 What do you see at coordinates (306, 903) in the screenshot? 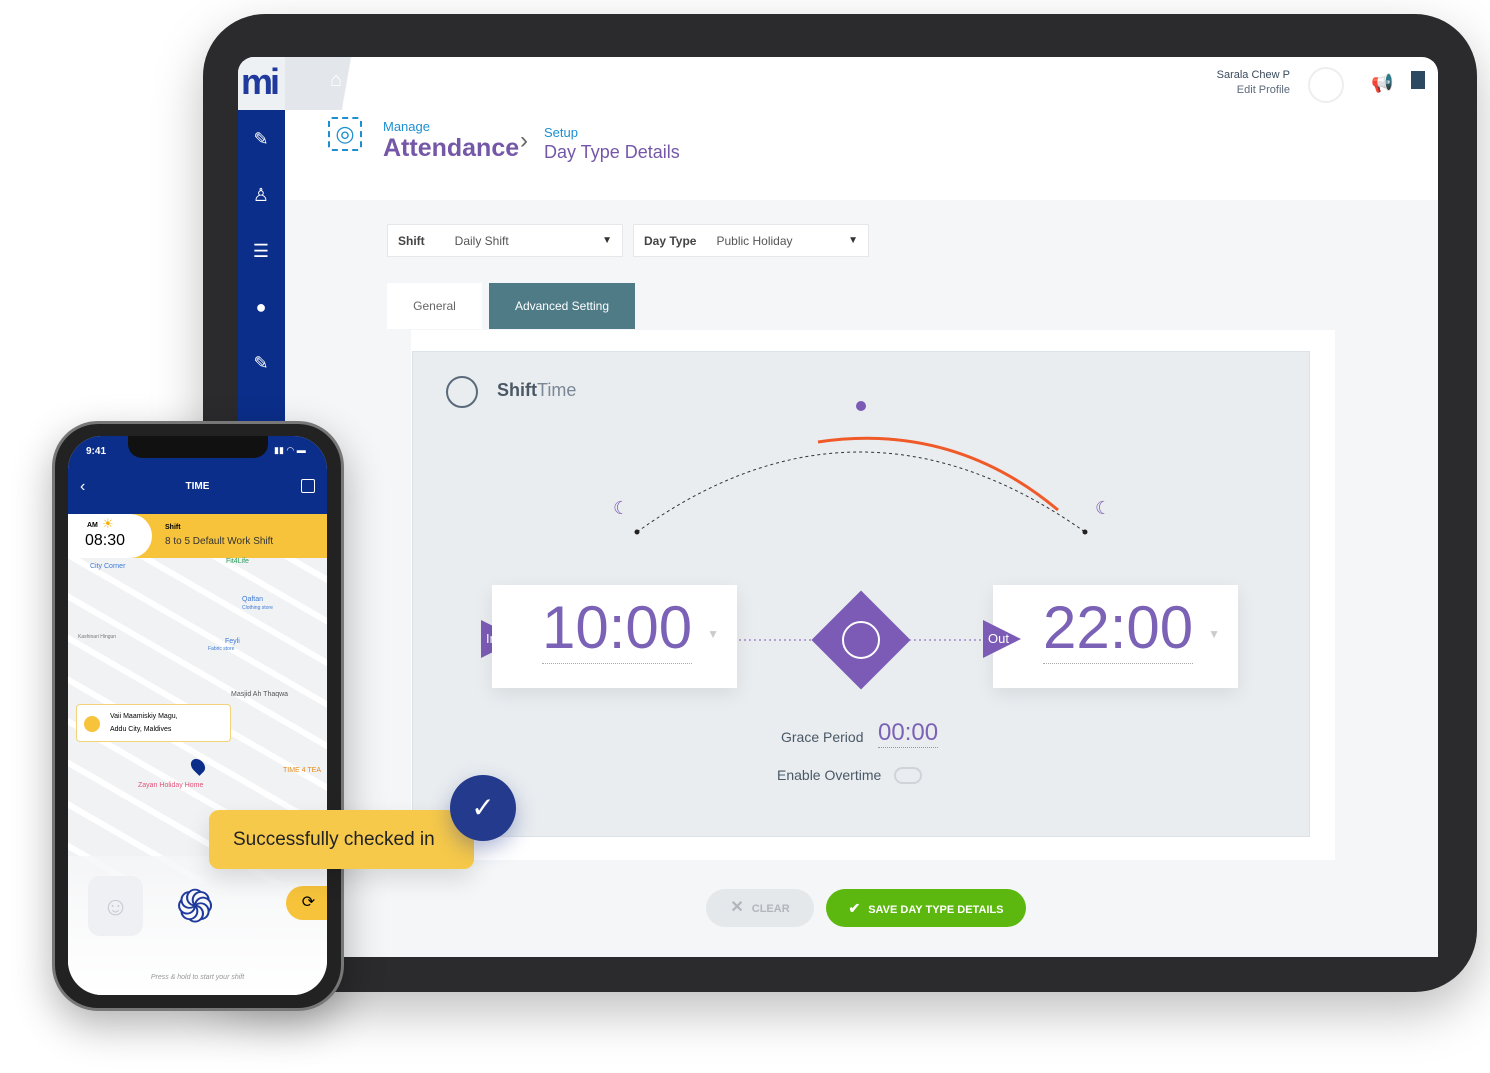
I see `refresh-button: ⟳` at bounding box center [306, 903].